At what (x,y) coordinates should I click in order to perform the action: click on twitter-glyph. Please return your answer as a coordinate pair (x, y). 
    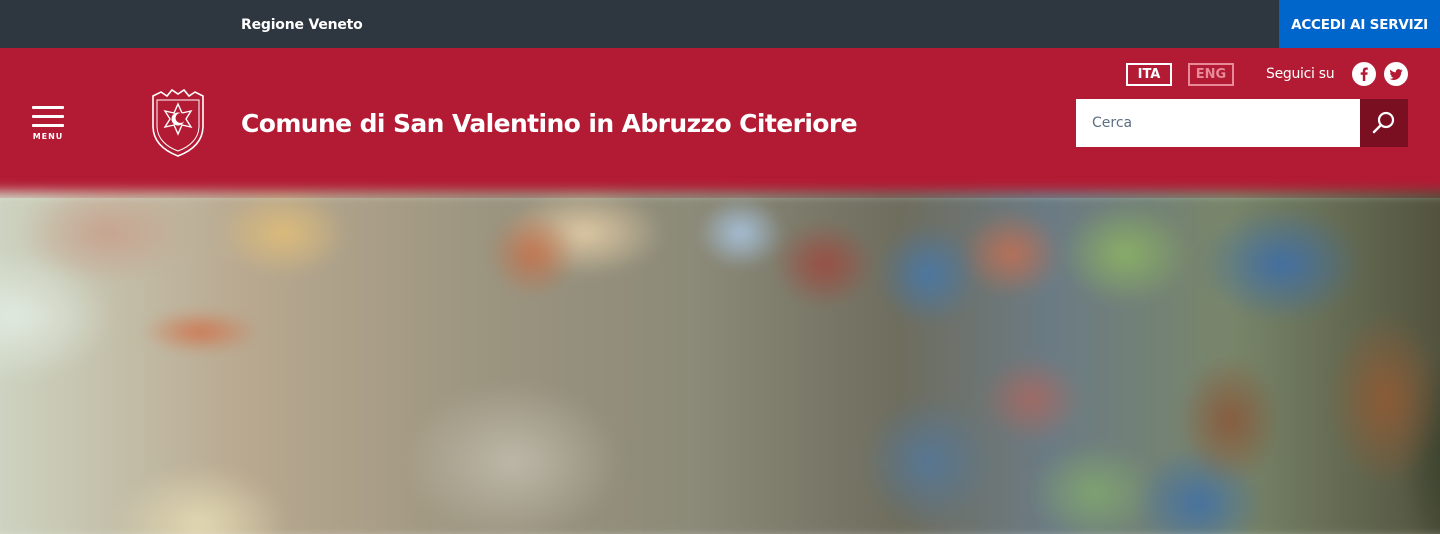
    Looking at the image, I should click on (1396, 74).